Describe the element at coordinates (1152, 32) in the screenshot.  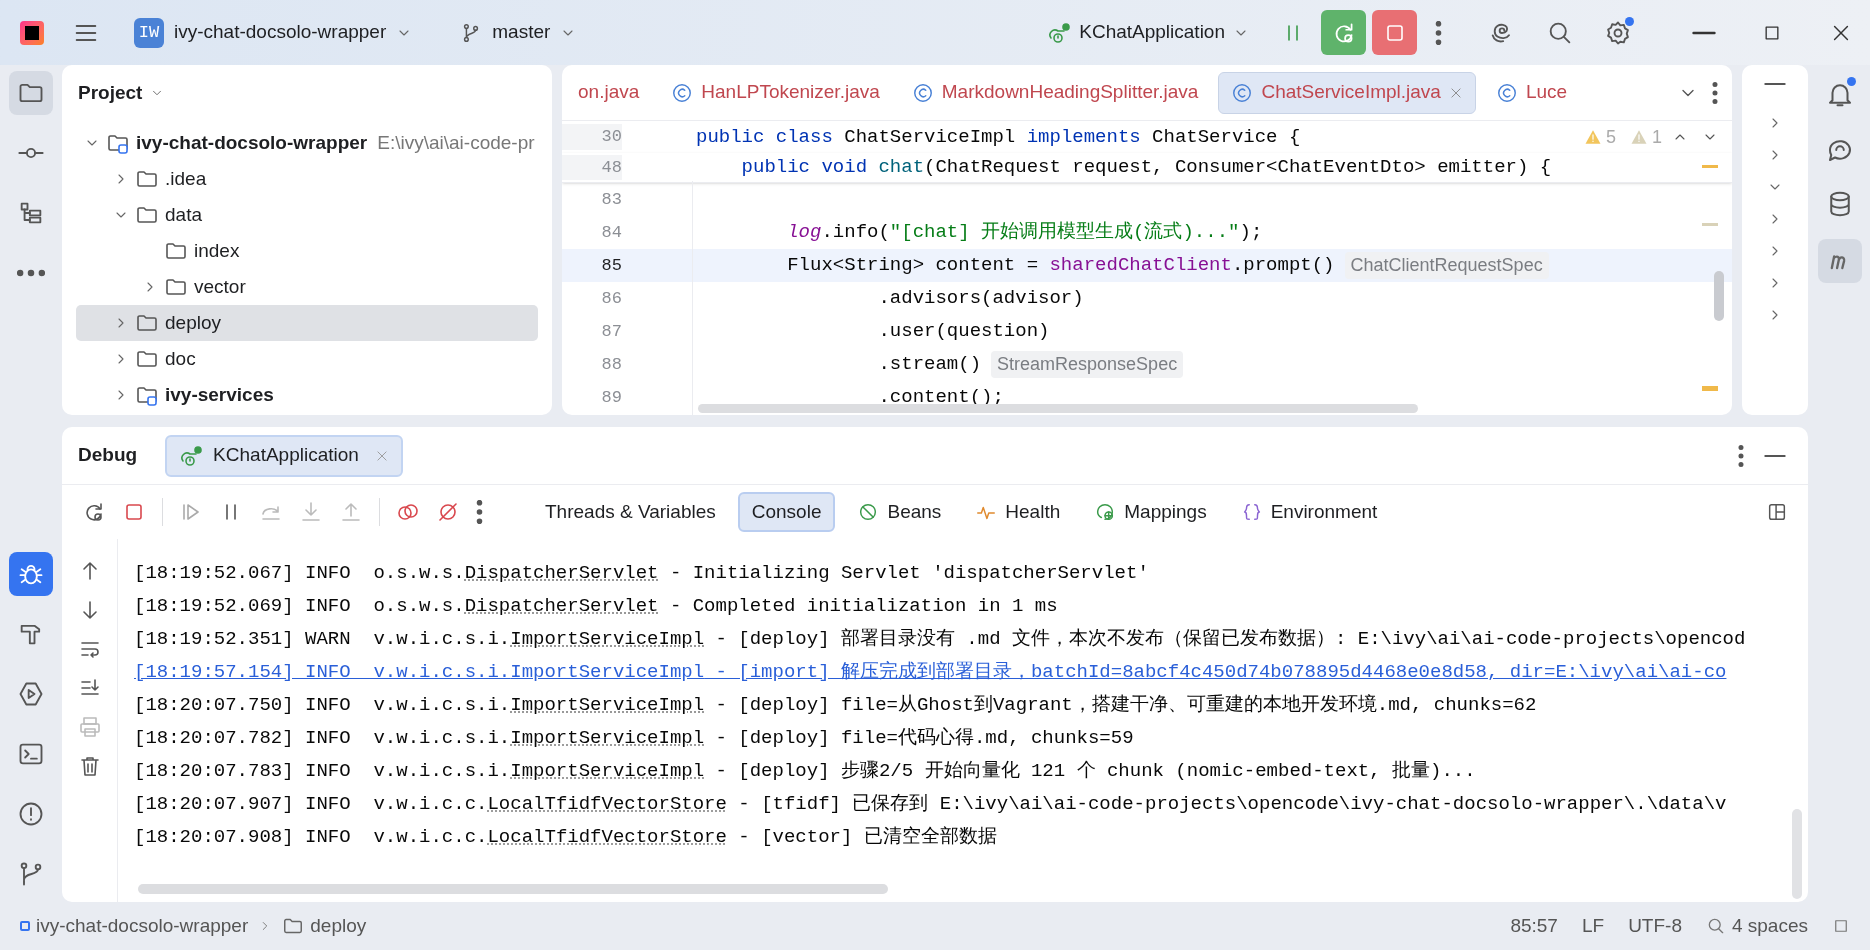
I see `run-configuration-name: KChatApplication` at that location.